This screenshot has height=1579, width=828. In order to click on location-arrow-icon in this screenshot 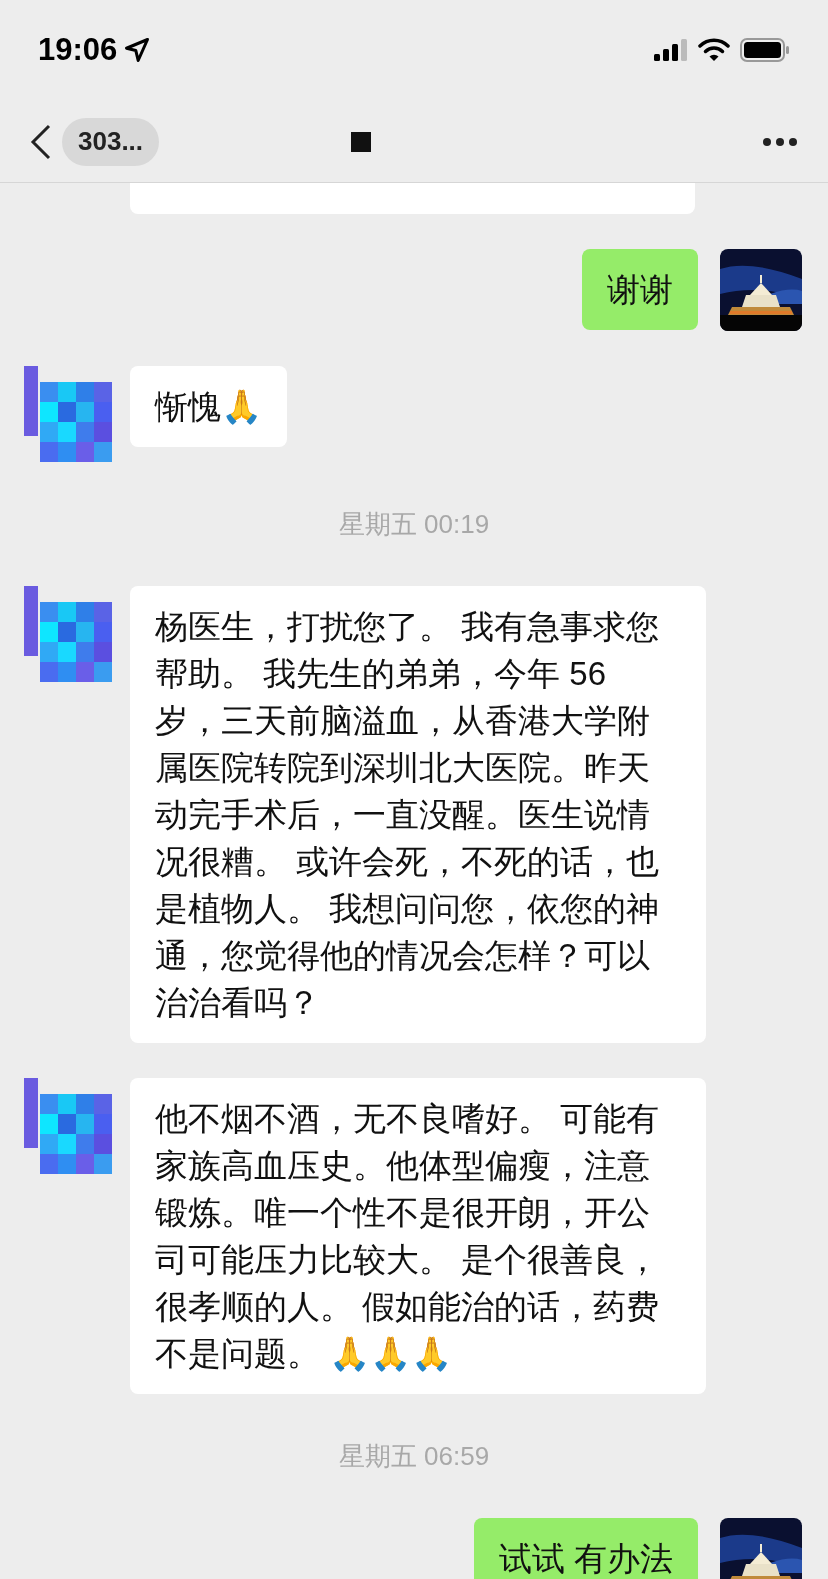, I will do `click(137, 50)`.